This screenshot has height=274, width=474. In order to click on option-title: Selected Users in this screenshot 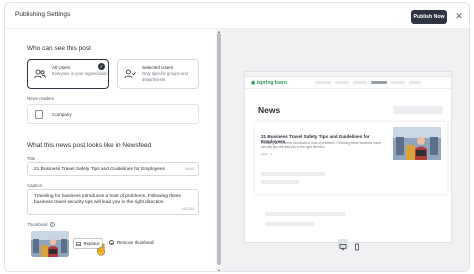, I will do `click(158, 67)`.